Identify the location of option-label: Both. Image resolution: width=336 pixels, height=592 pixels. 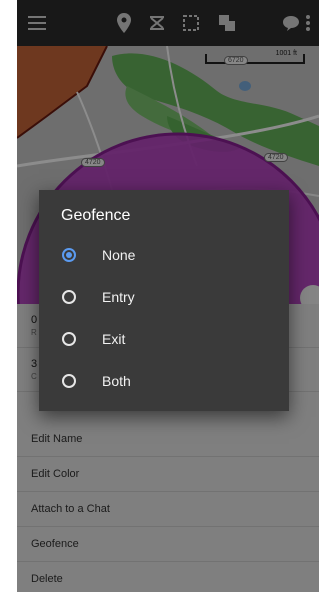
(116, 381).